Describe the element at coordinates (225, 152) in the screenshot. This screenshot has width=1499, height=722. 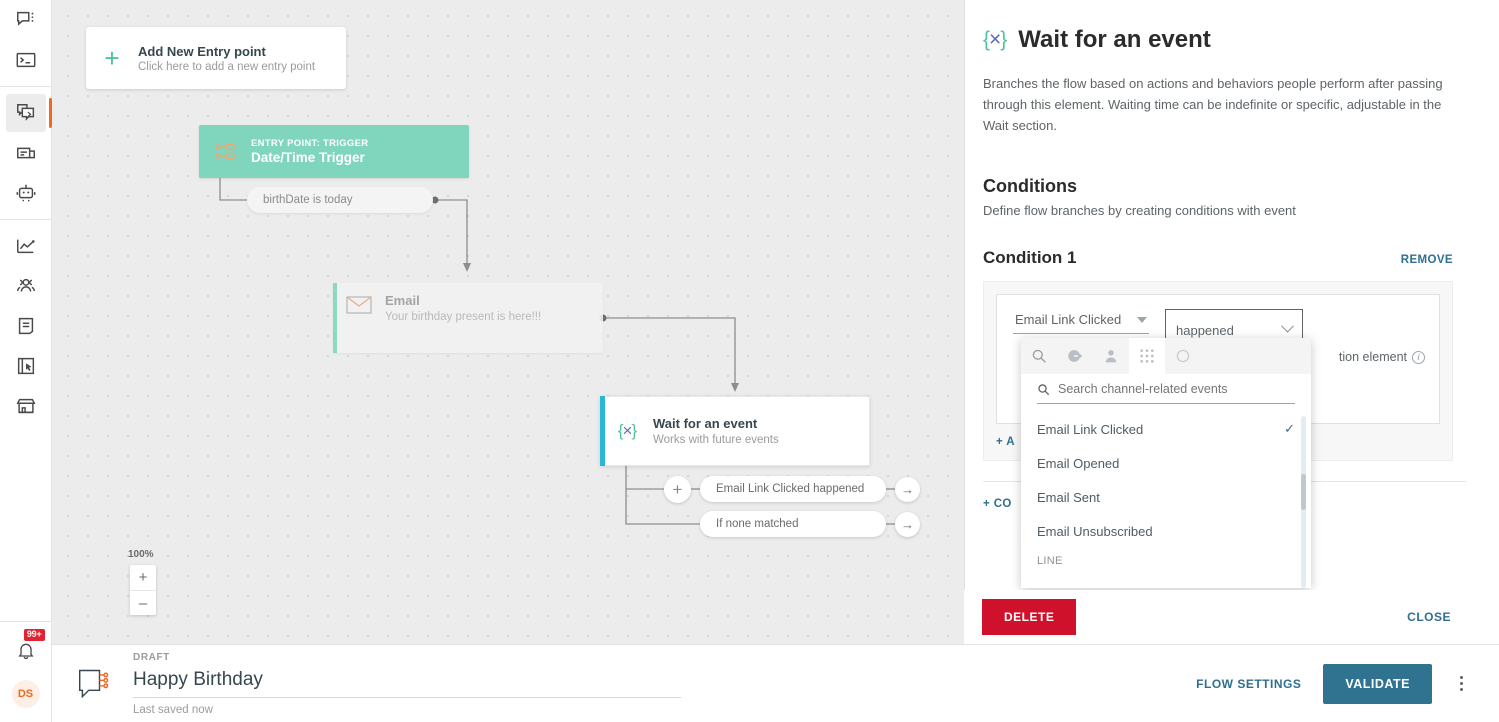
I see `trigger-node-icon` at that location.